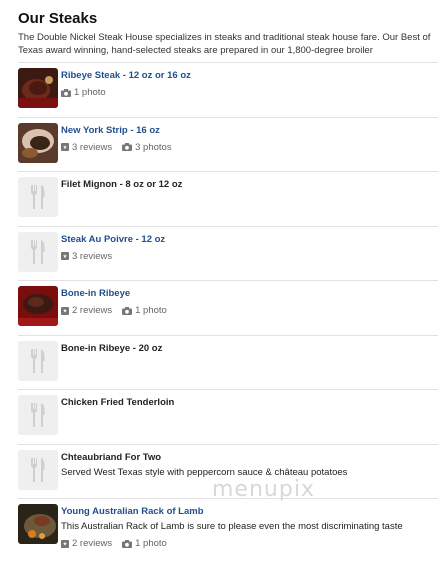  What do you see at coordinates (249, 75) in the screenshot?
I see `menu-item-name: Ribeye Steak - 12 oz or 16 oz` at bounding box center [249, 75].